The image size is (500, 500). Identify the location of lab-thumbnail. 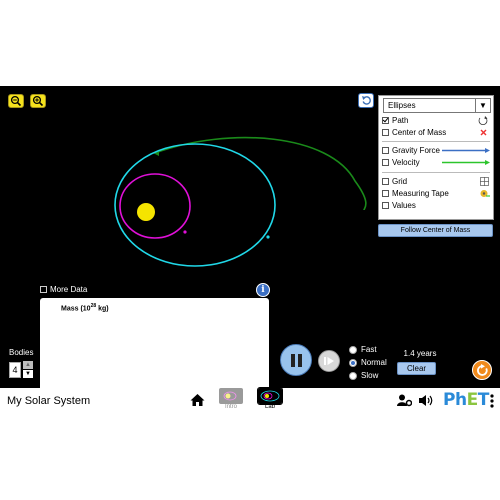
(270, 396).